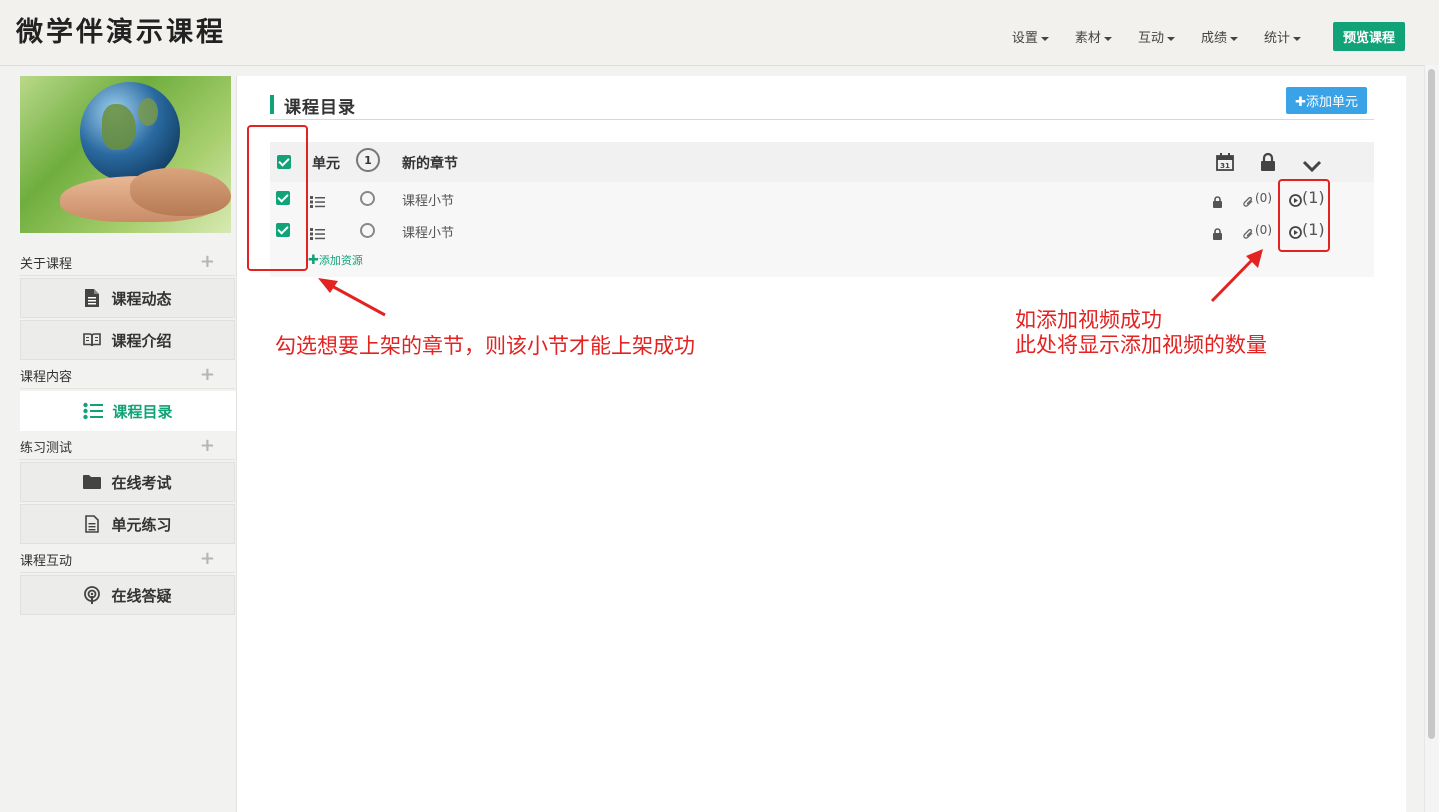 Image resolution: width=1439 pixels, height=812 pixels. What do you see at coordinates (1141, 345) in the screenshot?
I see `annotation-text-right-2: 此处将显示添加视频的数量` at bounding box center [1141, 345].